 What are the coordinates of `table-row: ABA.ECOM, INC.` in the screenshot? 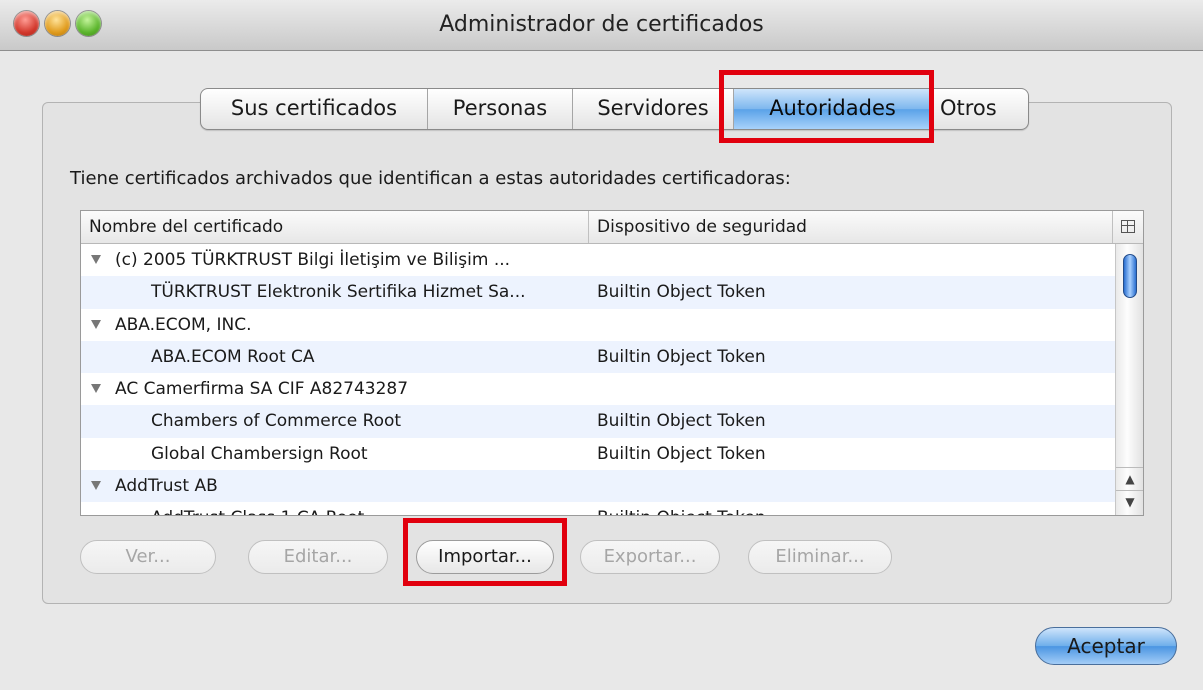 It's located at (598, 325).